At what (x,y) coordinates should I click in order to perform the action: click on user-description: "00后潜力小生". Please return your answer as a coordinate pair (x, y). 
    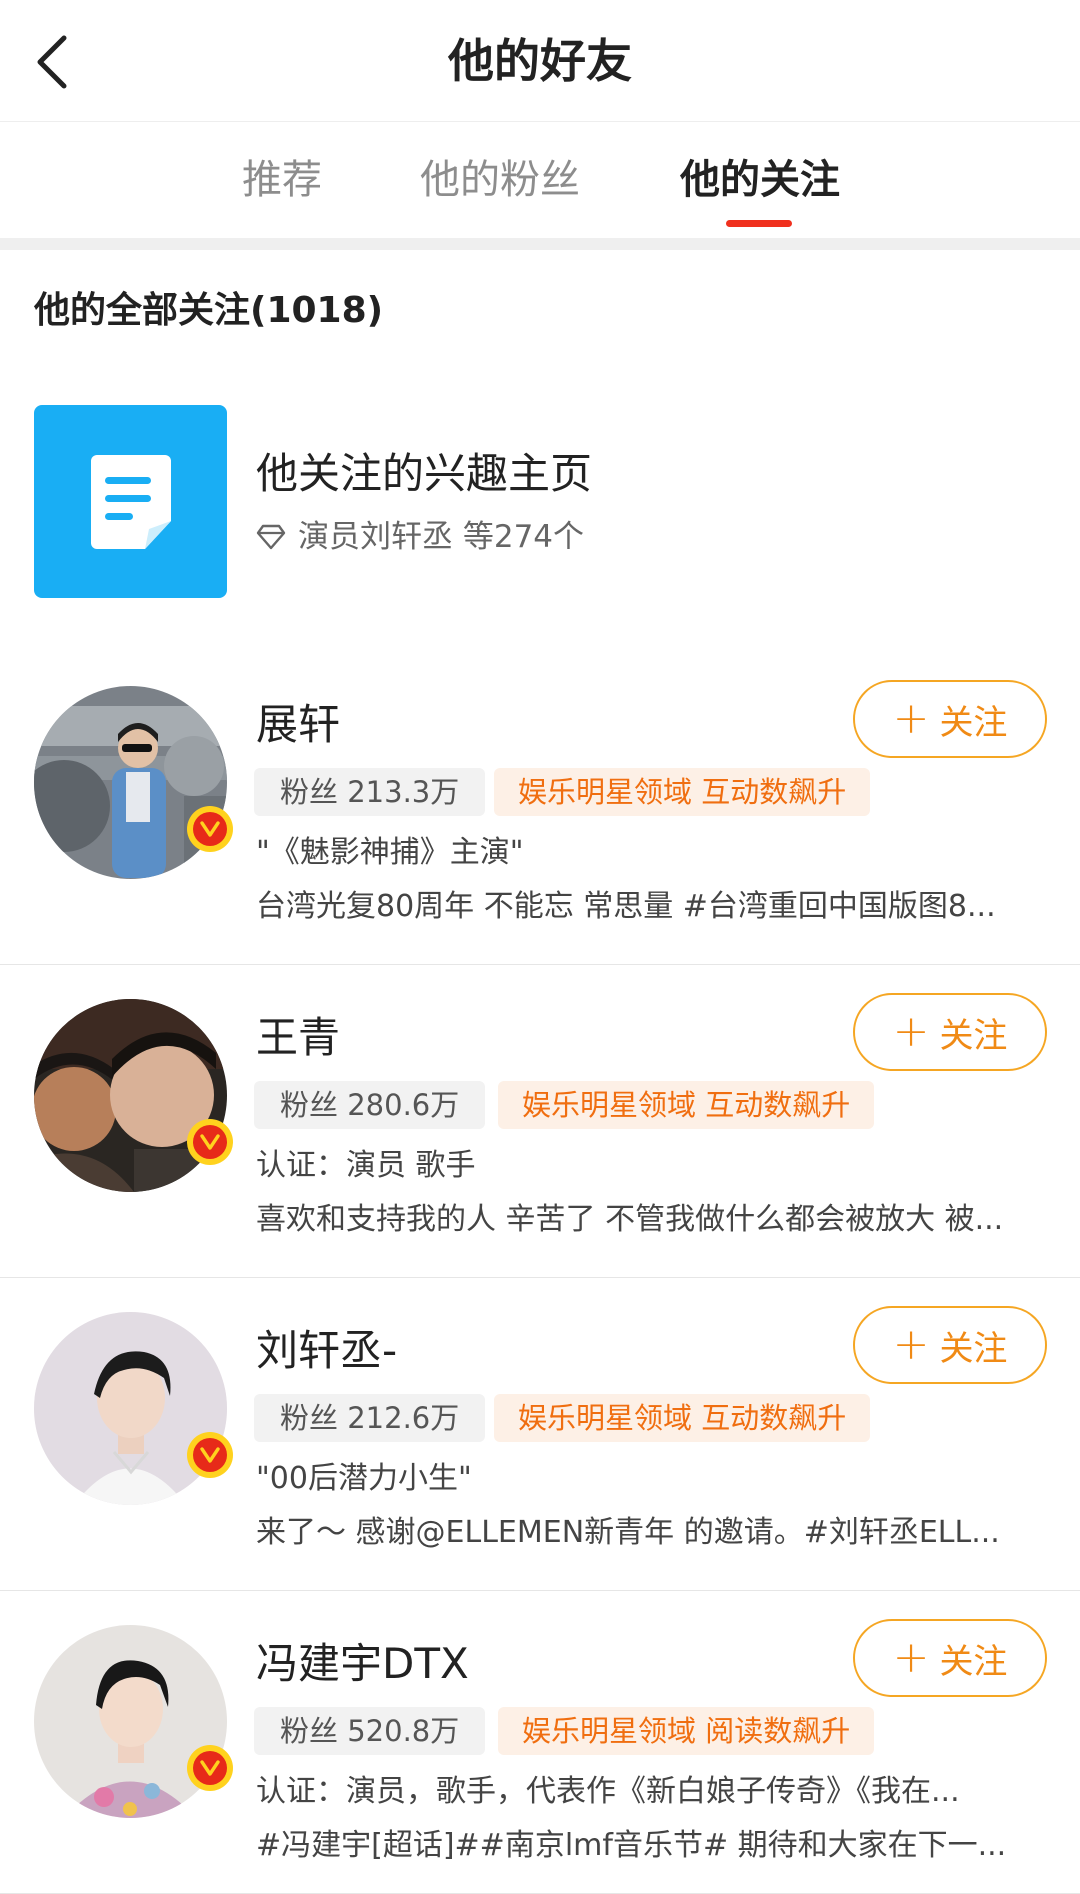
    Looking at the image, I should click on (364, 1478).